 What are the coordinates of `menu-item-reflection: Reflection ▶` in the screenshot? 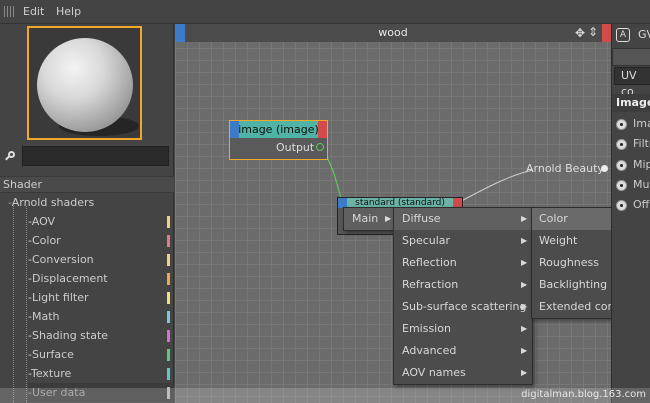 It's located at (463, 263).